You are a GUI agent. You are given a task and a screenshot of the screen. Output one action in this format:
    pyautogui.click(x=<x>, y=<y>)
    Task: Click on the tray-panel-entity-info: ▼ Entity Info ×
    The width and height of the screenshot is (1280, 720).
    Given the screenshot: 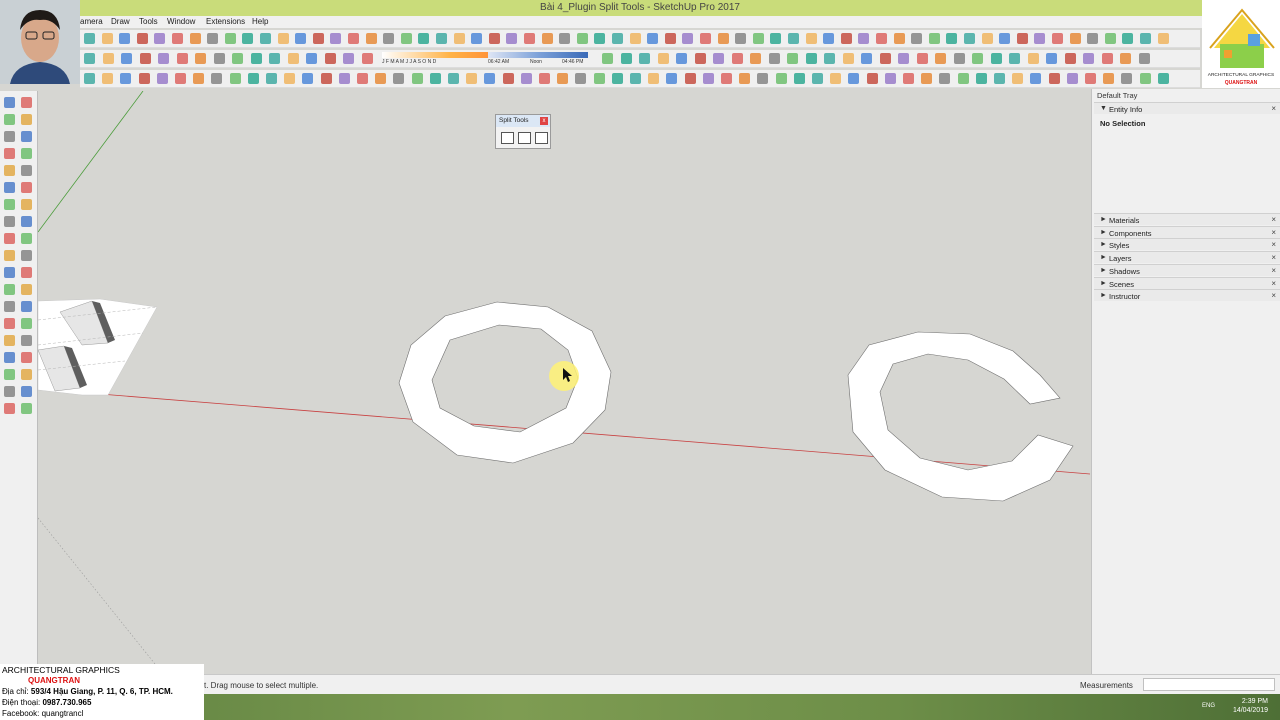 What is the action you would take?
    pyautogui.click(x=1187, y=108)
    